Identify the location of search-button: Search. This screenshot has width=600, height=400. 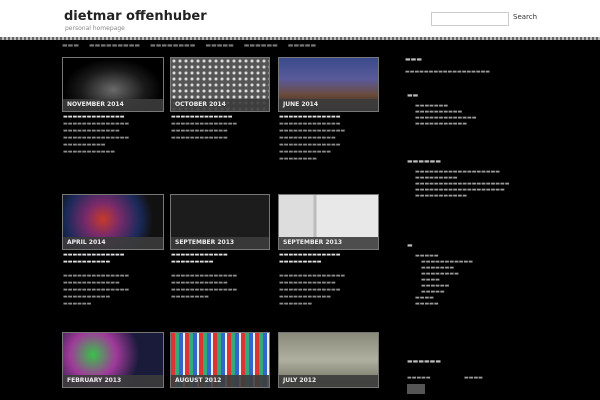
(525, 17).